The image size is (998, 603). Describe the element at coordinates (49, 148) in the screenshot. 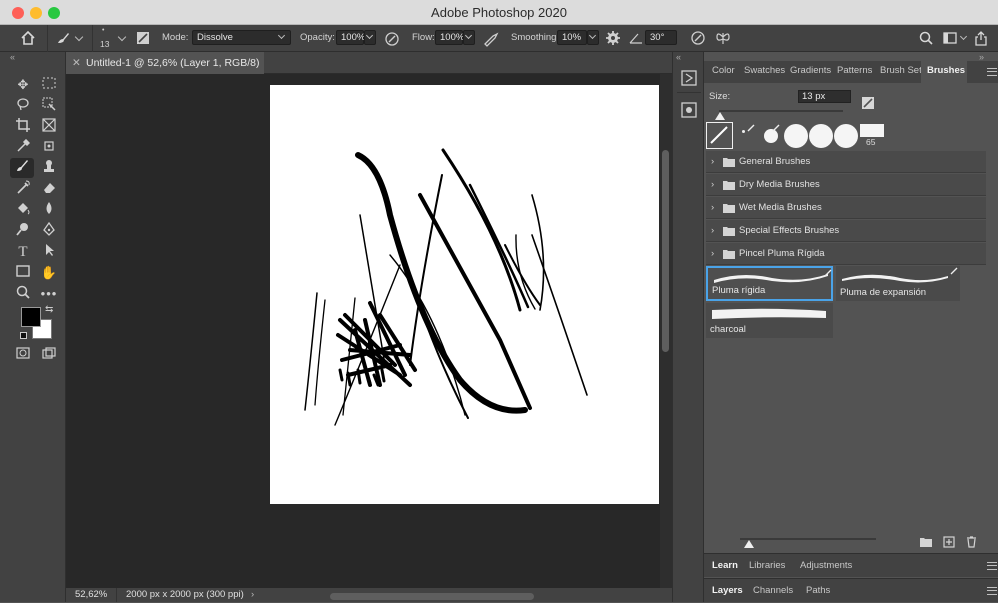

I see `healing-brush-tool-icon` at that location.